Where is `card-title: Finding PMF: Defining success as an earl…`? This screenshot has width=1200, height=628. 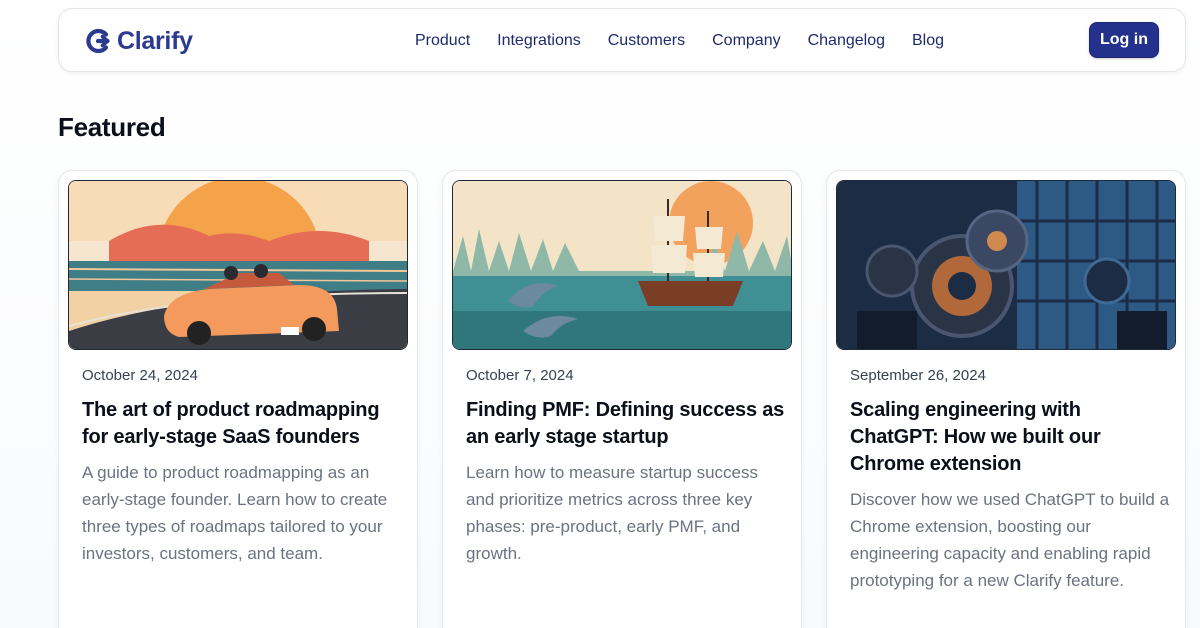 card-title: Finding PMF: Defining success as an earl… is located at coordinates (626, 424).